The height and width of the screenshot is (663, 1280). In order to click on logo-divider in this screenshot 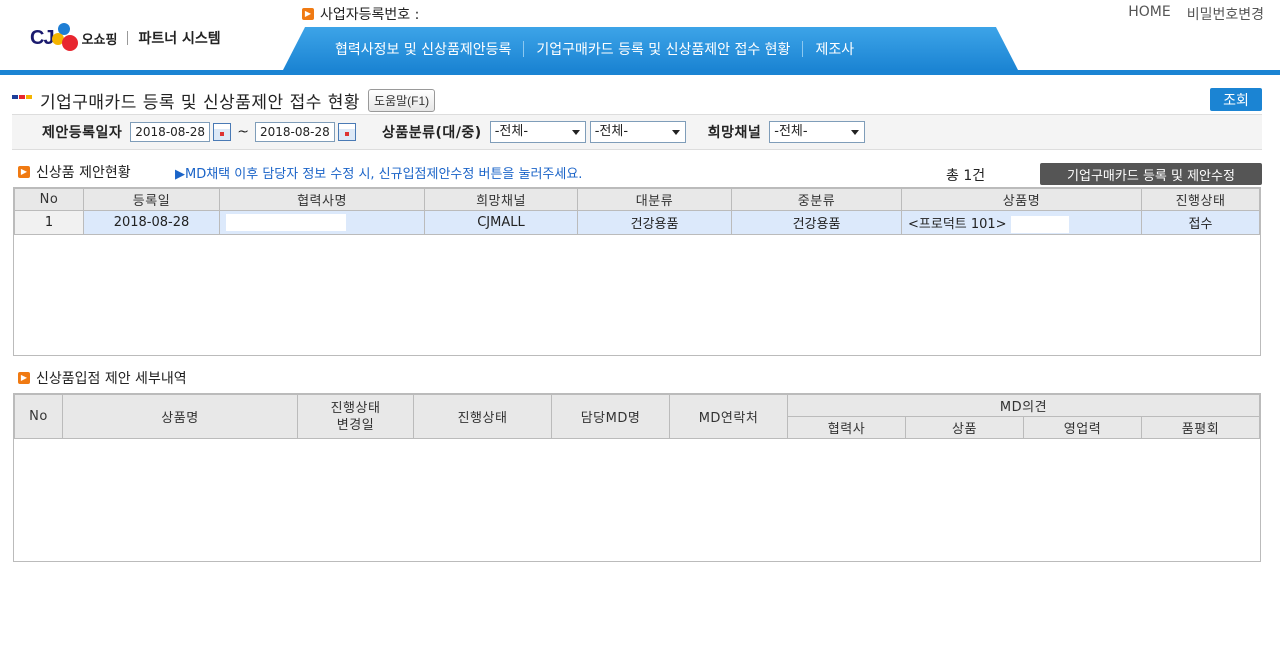, I will do `click(128, 38)`.